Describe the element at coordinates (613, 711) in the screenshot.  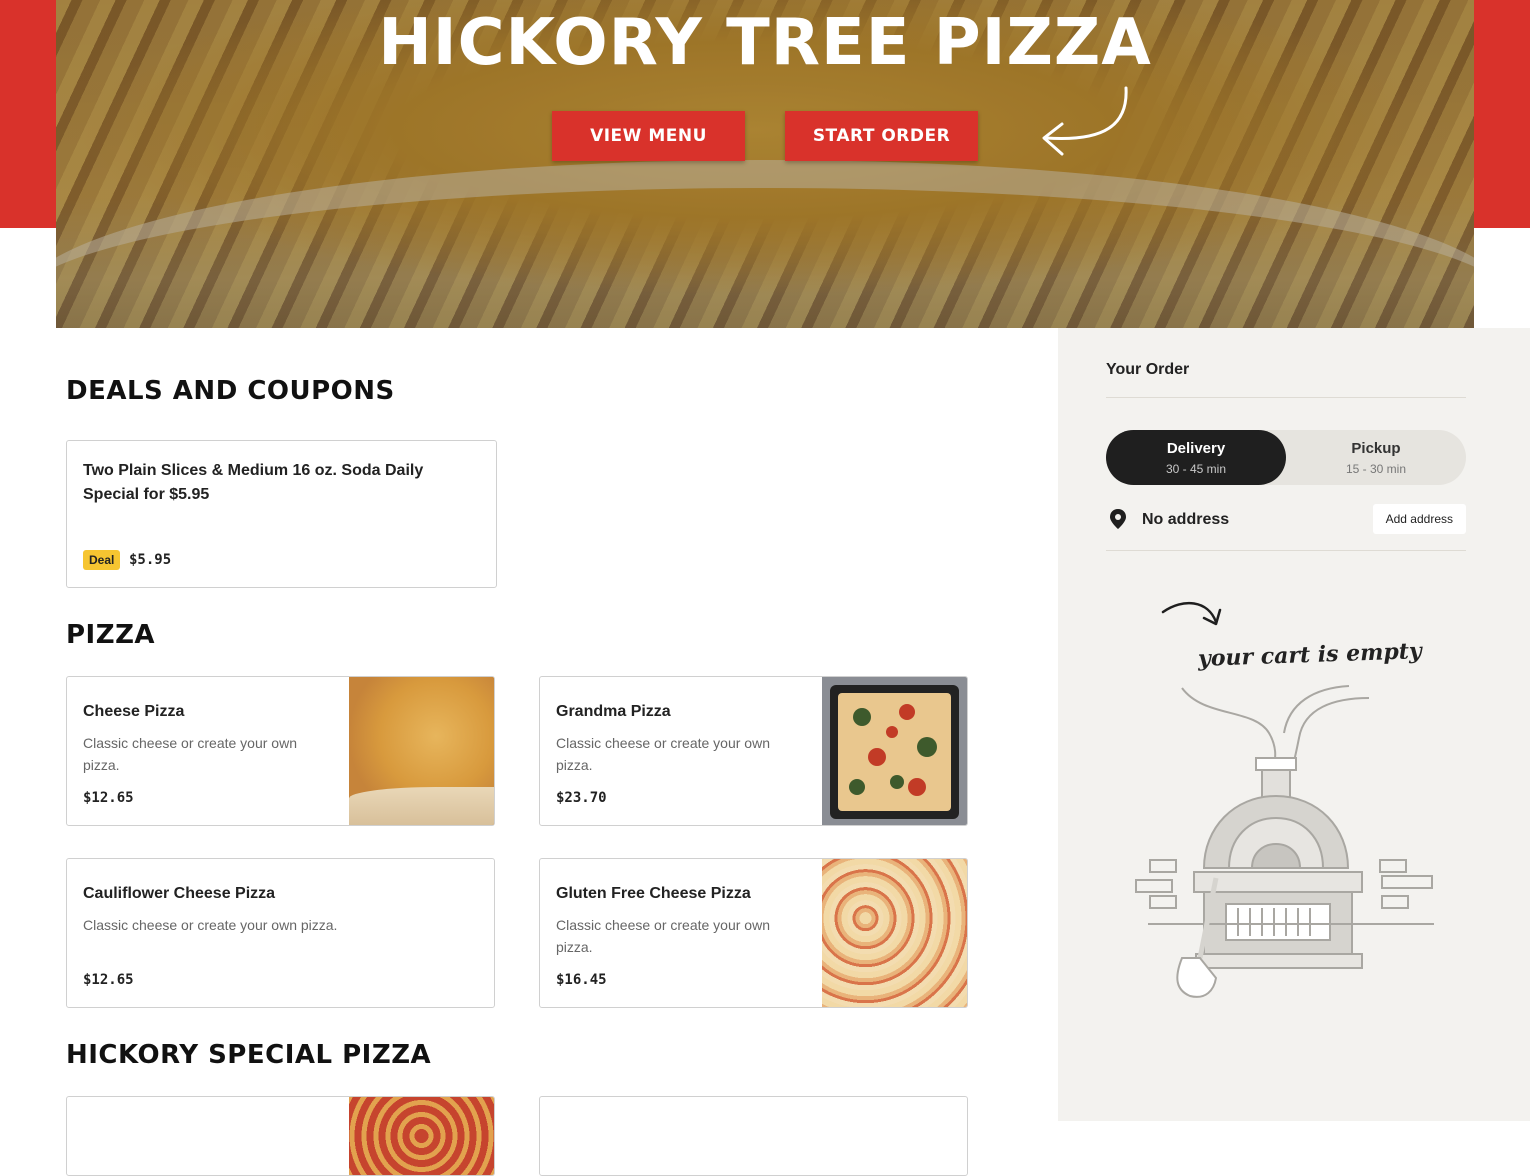
I see `menu-item-name: Grandma Pizza` at that location.